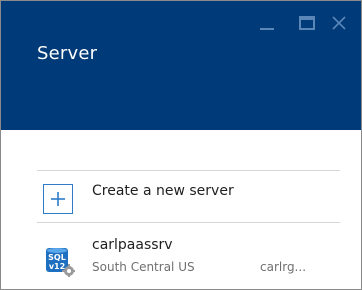 The height and width of the screenshot is (290, 362). What do you see at coordinates (307, 23) in the screenshot?
I see `maximize-icon` at bounding box center [307, 23].